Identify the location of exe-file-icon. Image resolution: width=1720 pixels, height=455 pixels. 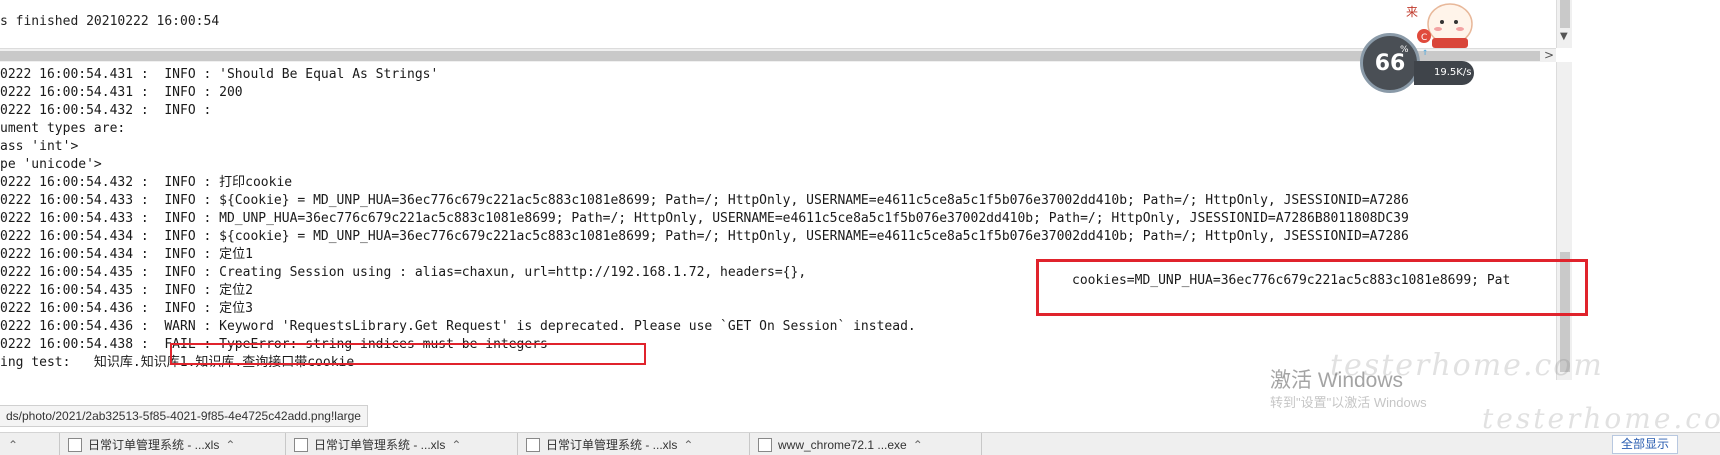
(765, 444).